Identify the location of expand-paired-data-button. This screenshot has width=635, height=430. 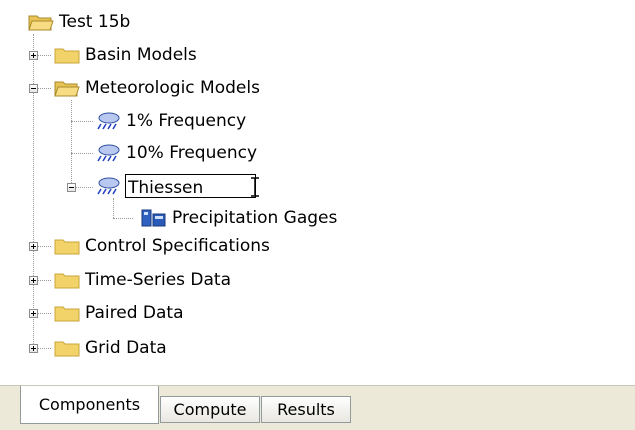
(33, 313).